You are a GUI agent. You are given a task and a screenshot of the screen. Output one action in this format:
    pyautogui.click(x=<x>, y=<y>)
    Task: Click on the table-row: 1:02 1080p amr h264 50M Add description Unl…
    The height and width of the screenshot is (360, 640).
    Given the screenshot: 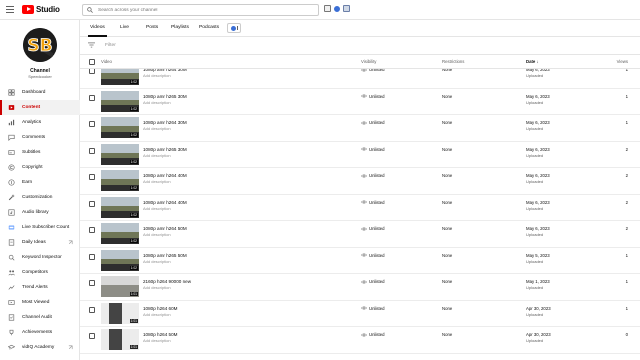 What is the action you would take?
    pyautogui.click(x=360, y=234)
    